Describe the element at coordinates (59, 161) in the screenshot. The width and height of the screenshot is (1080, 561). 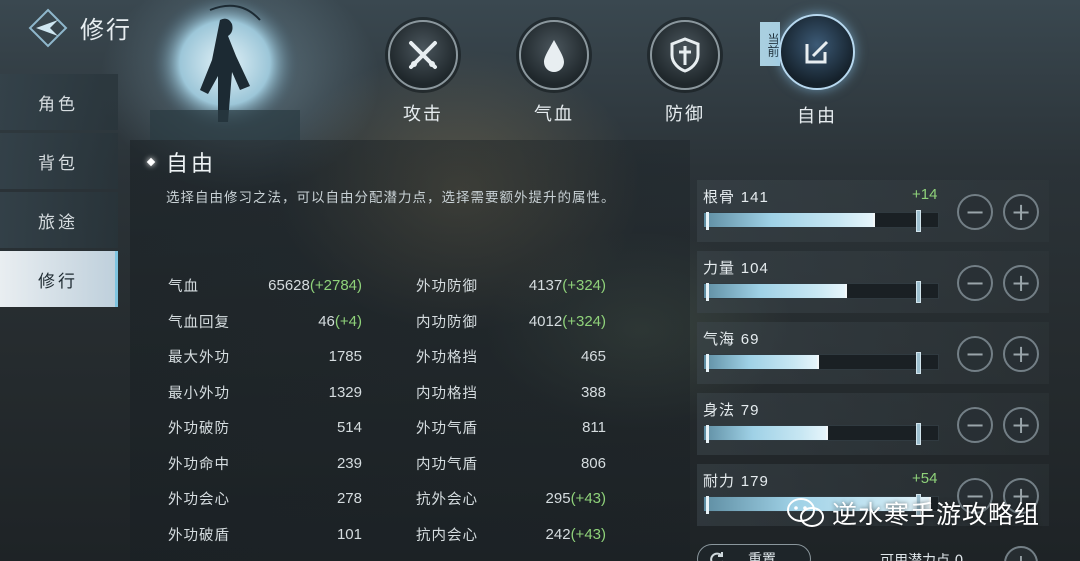
I see `sidebar-item-bag: 背包` at that location.